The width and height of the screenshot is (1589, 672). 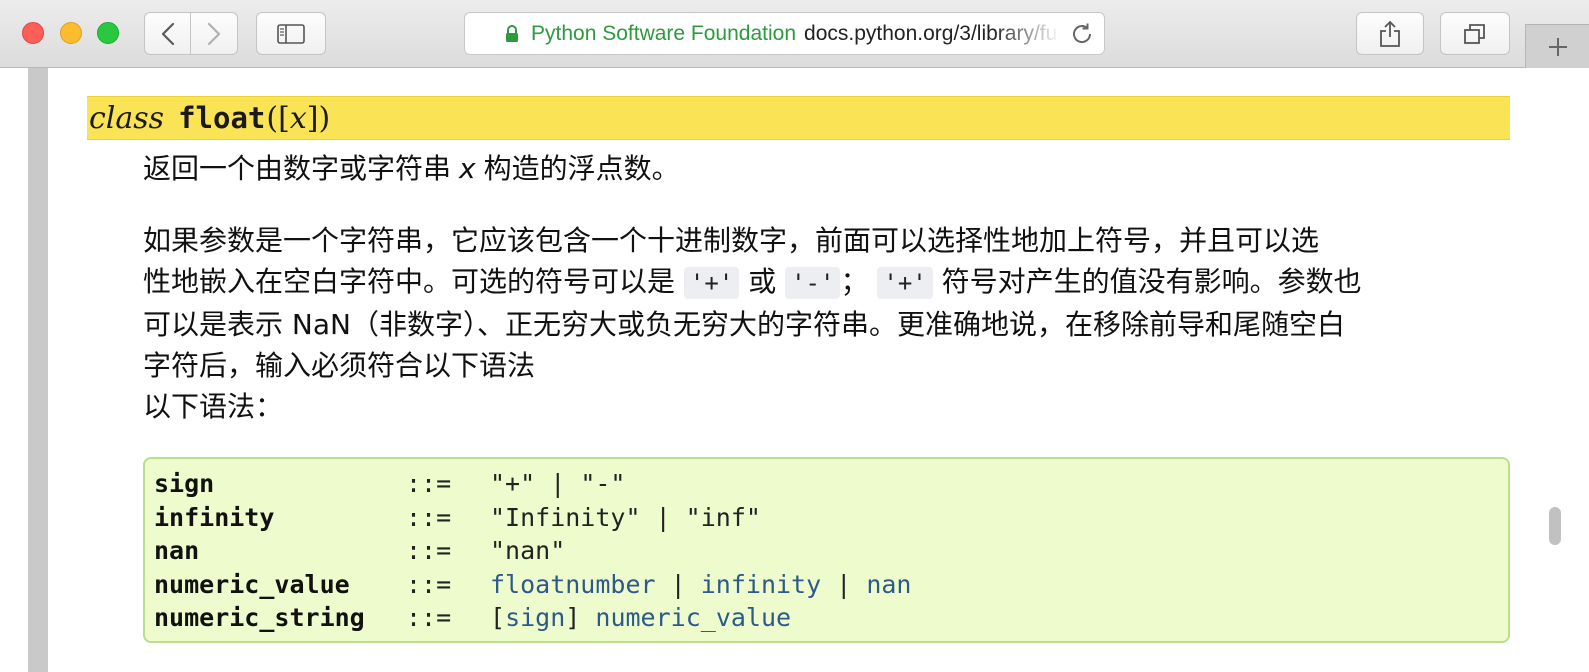 I want to click on sidebar-icon, so click(x=291, y=33).